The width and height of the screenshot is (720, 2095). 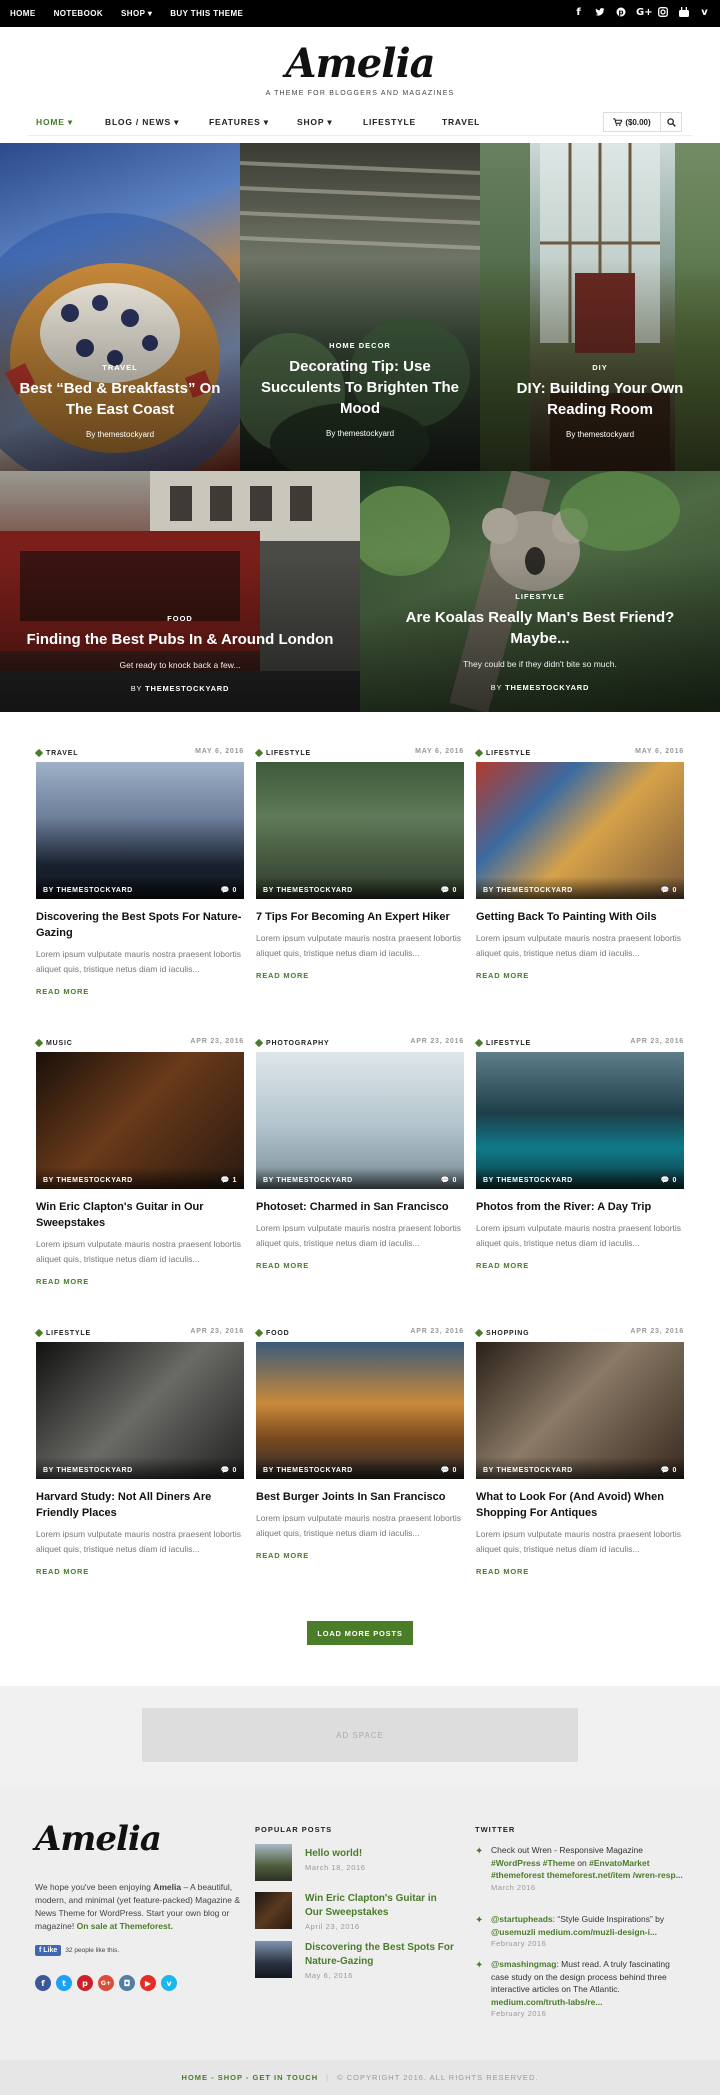 What do you see at coordinates (169, 1983) in the screenshot?
I see `vimeo-icon: v` at bounding box center [169, 1983].